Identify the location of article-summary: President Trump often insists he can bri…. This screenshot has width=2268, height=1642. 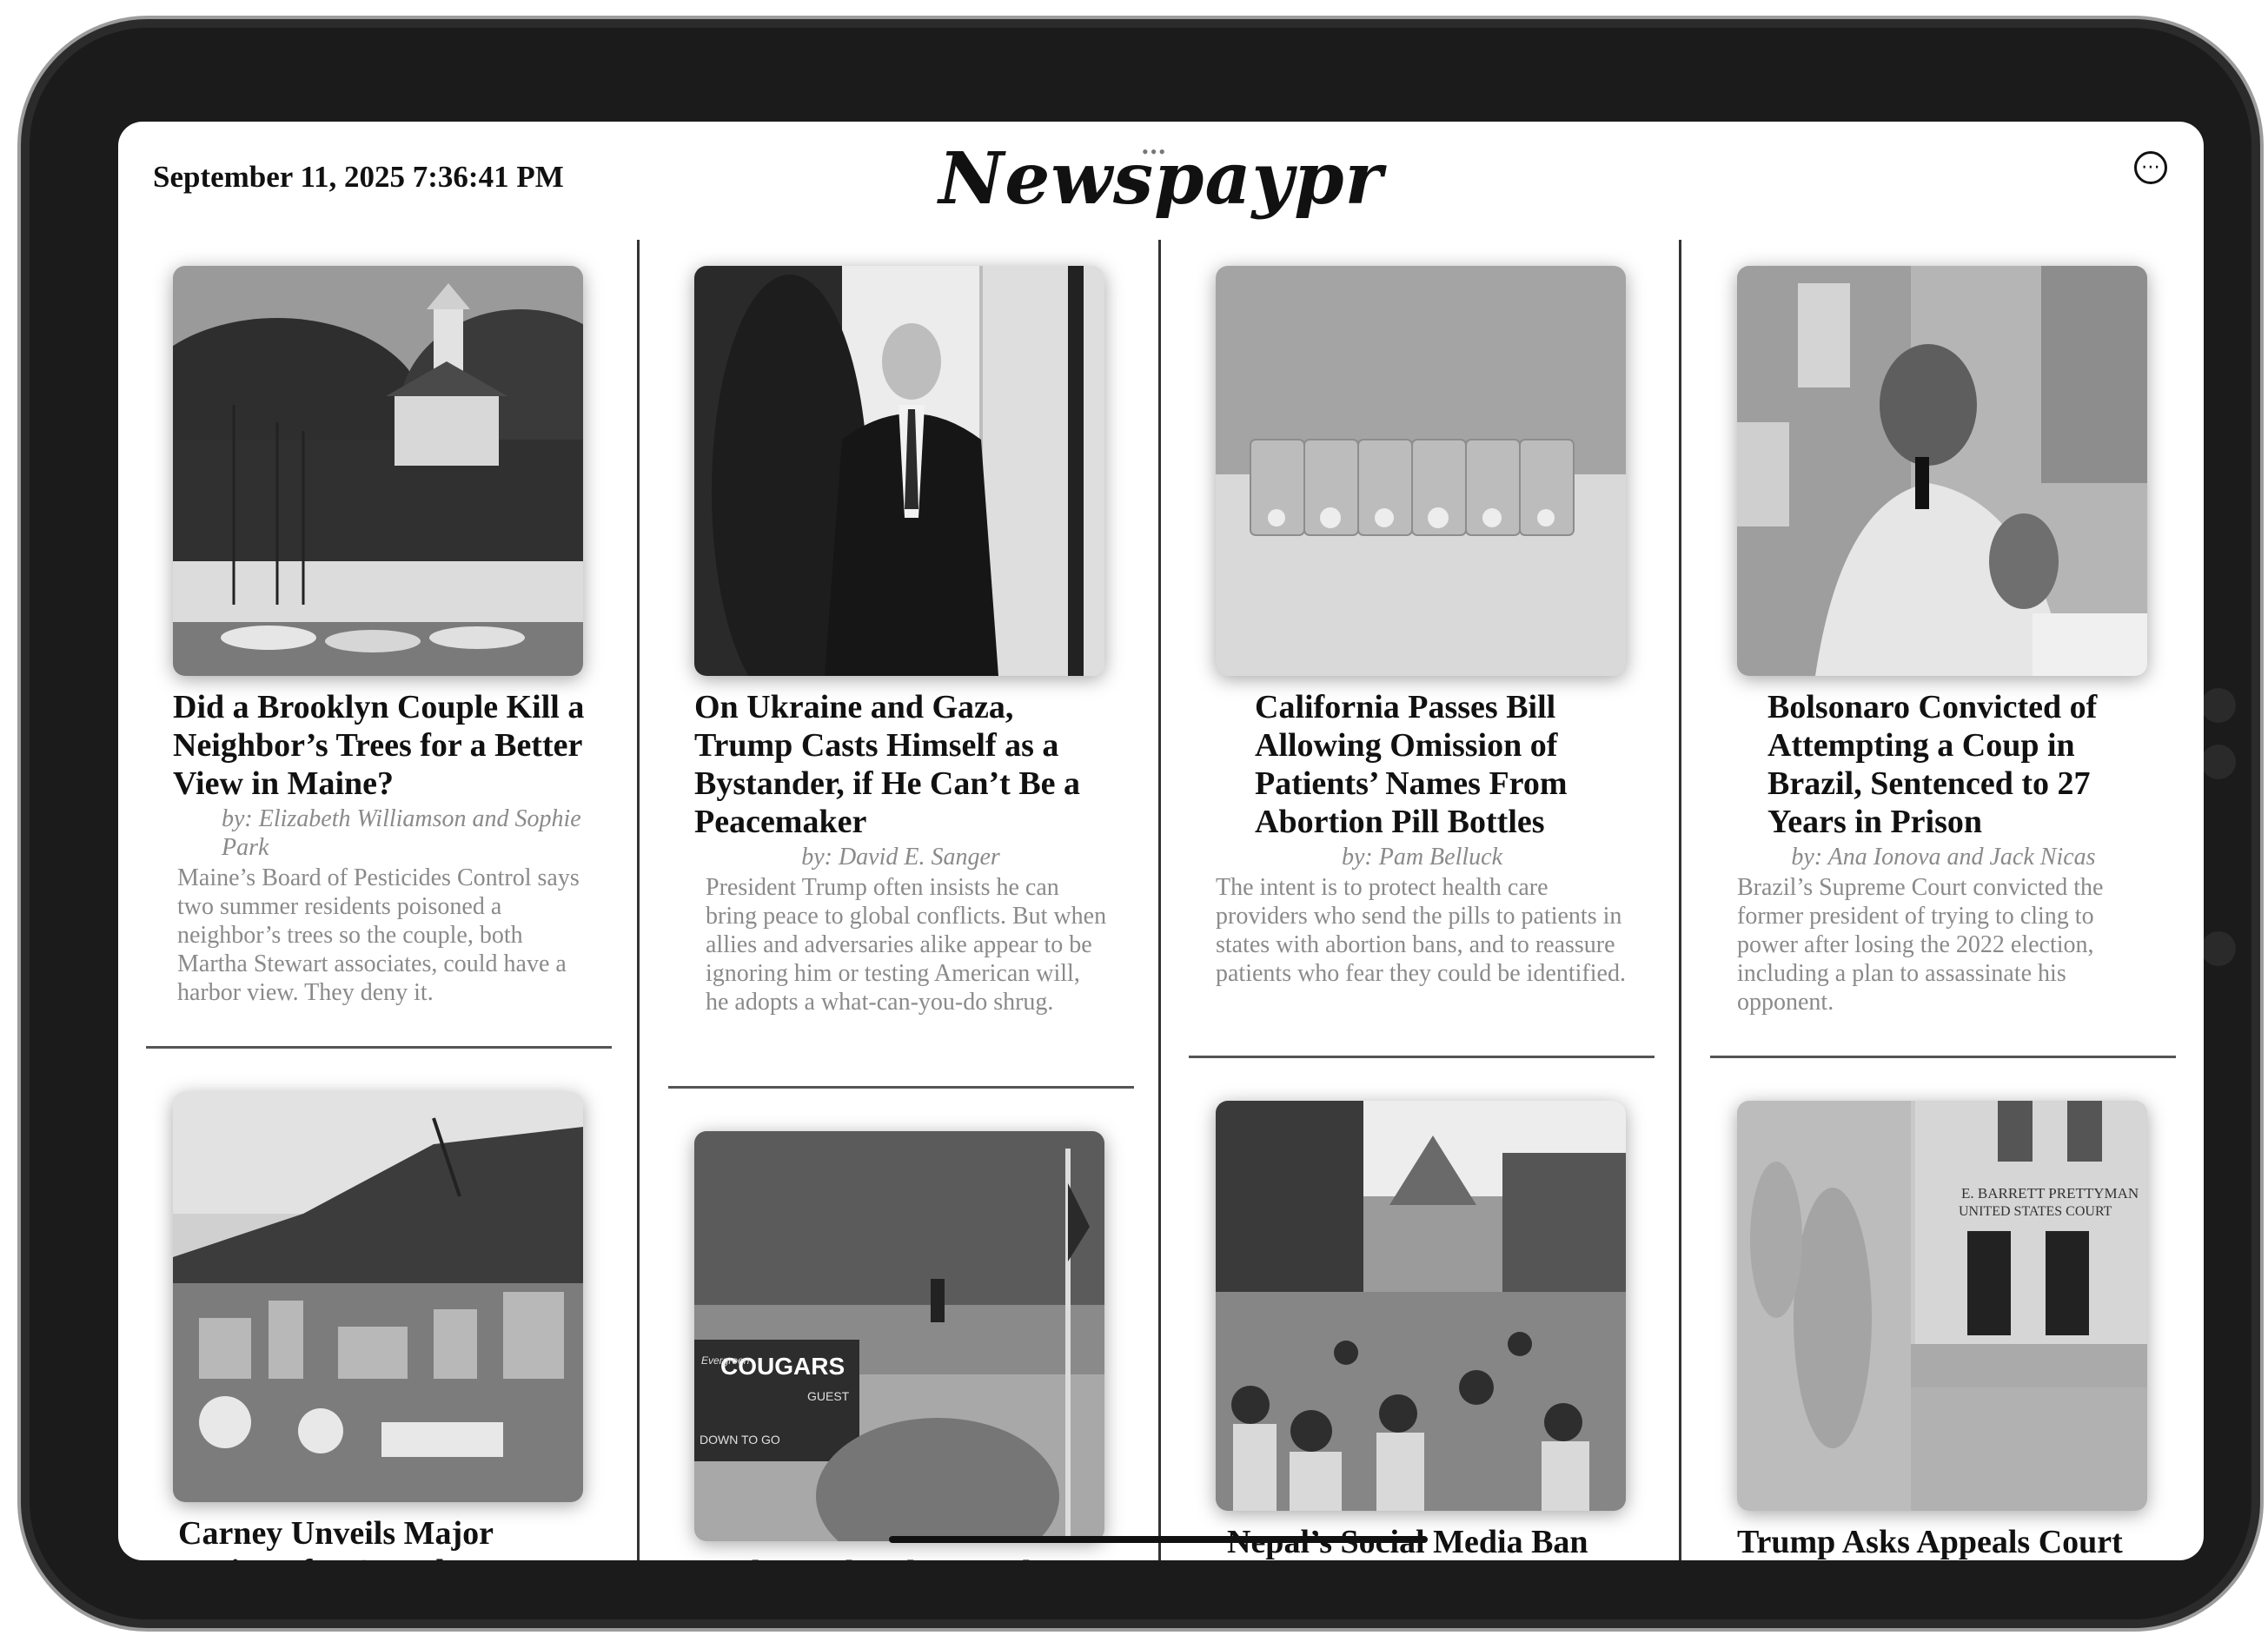
(906, 945).